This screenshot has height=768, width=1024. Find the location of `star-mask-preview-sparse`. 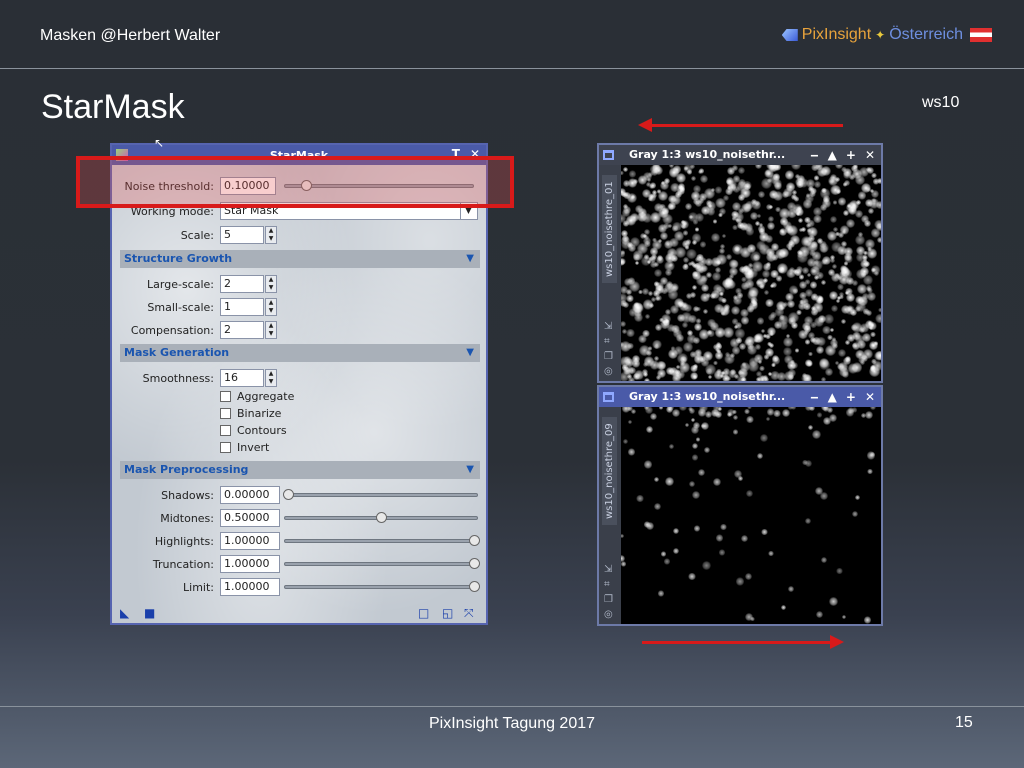

star-mask-preview-sparse is located at coordinates (751, 515).